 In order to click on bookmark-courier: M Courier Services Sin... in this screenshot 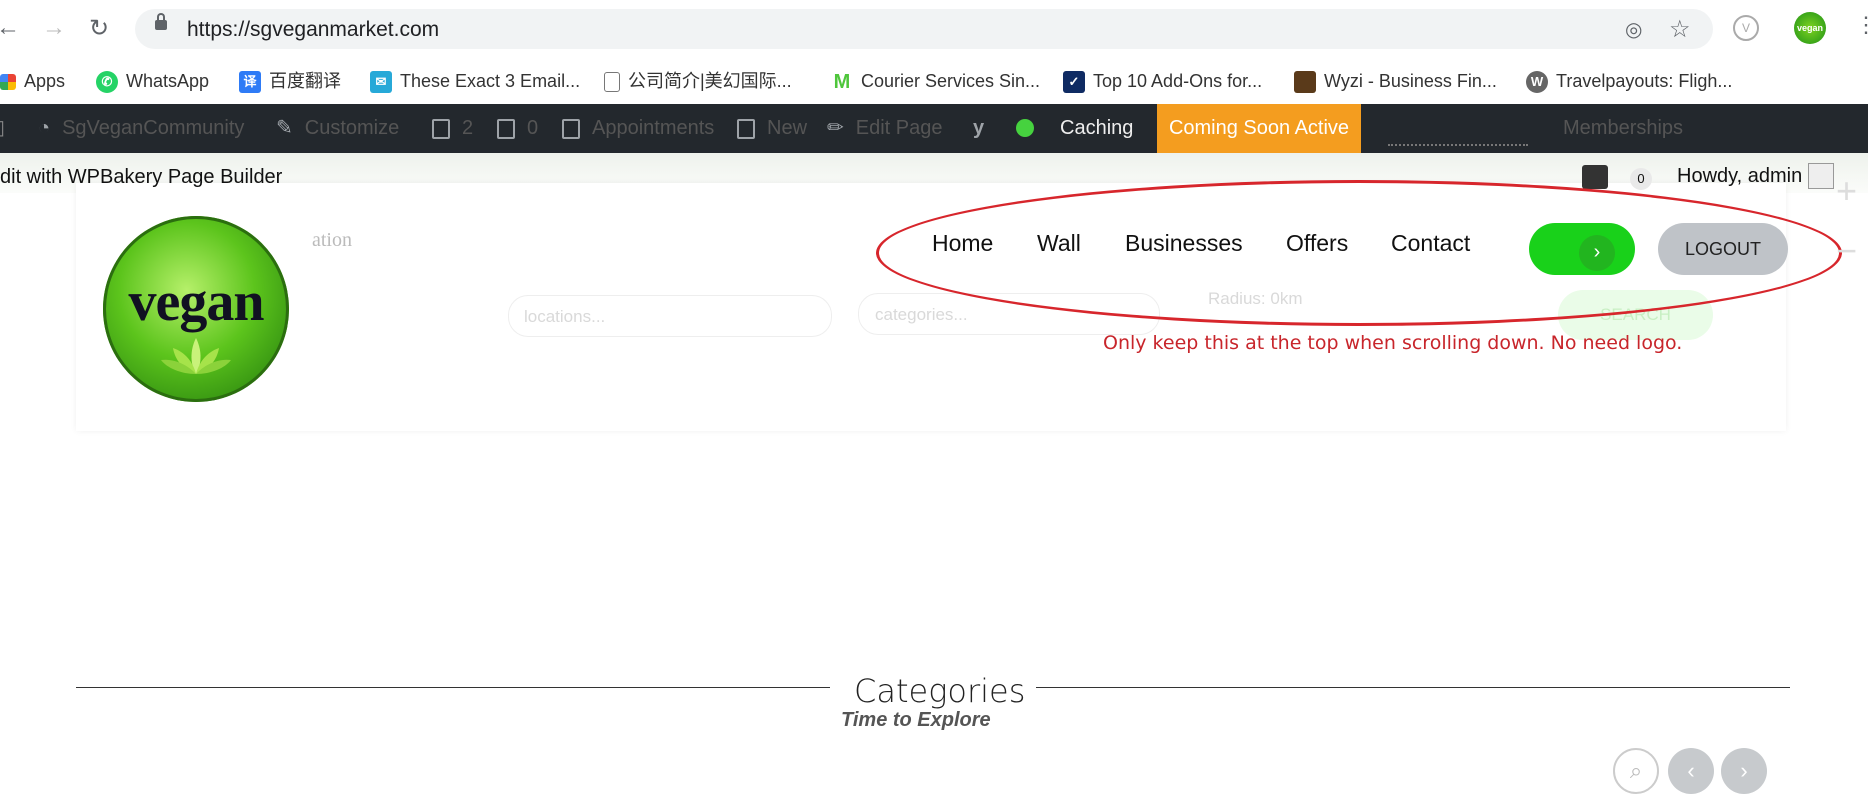, I will do `click(935, 81)`.